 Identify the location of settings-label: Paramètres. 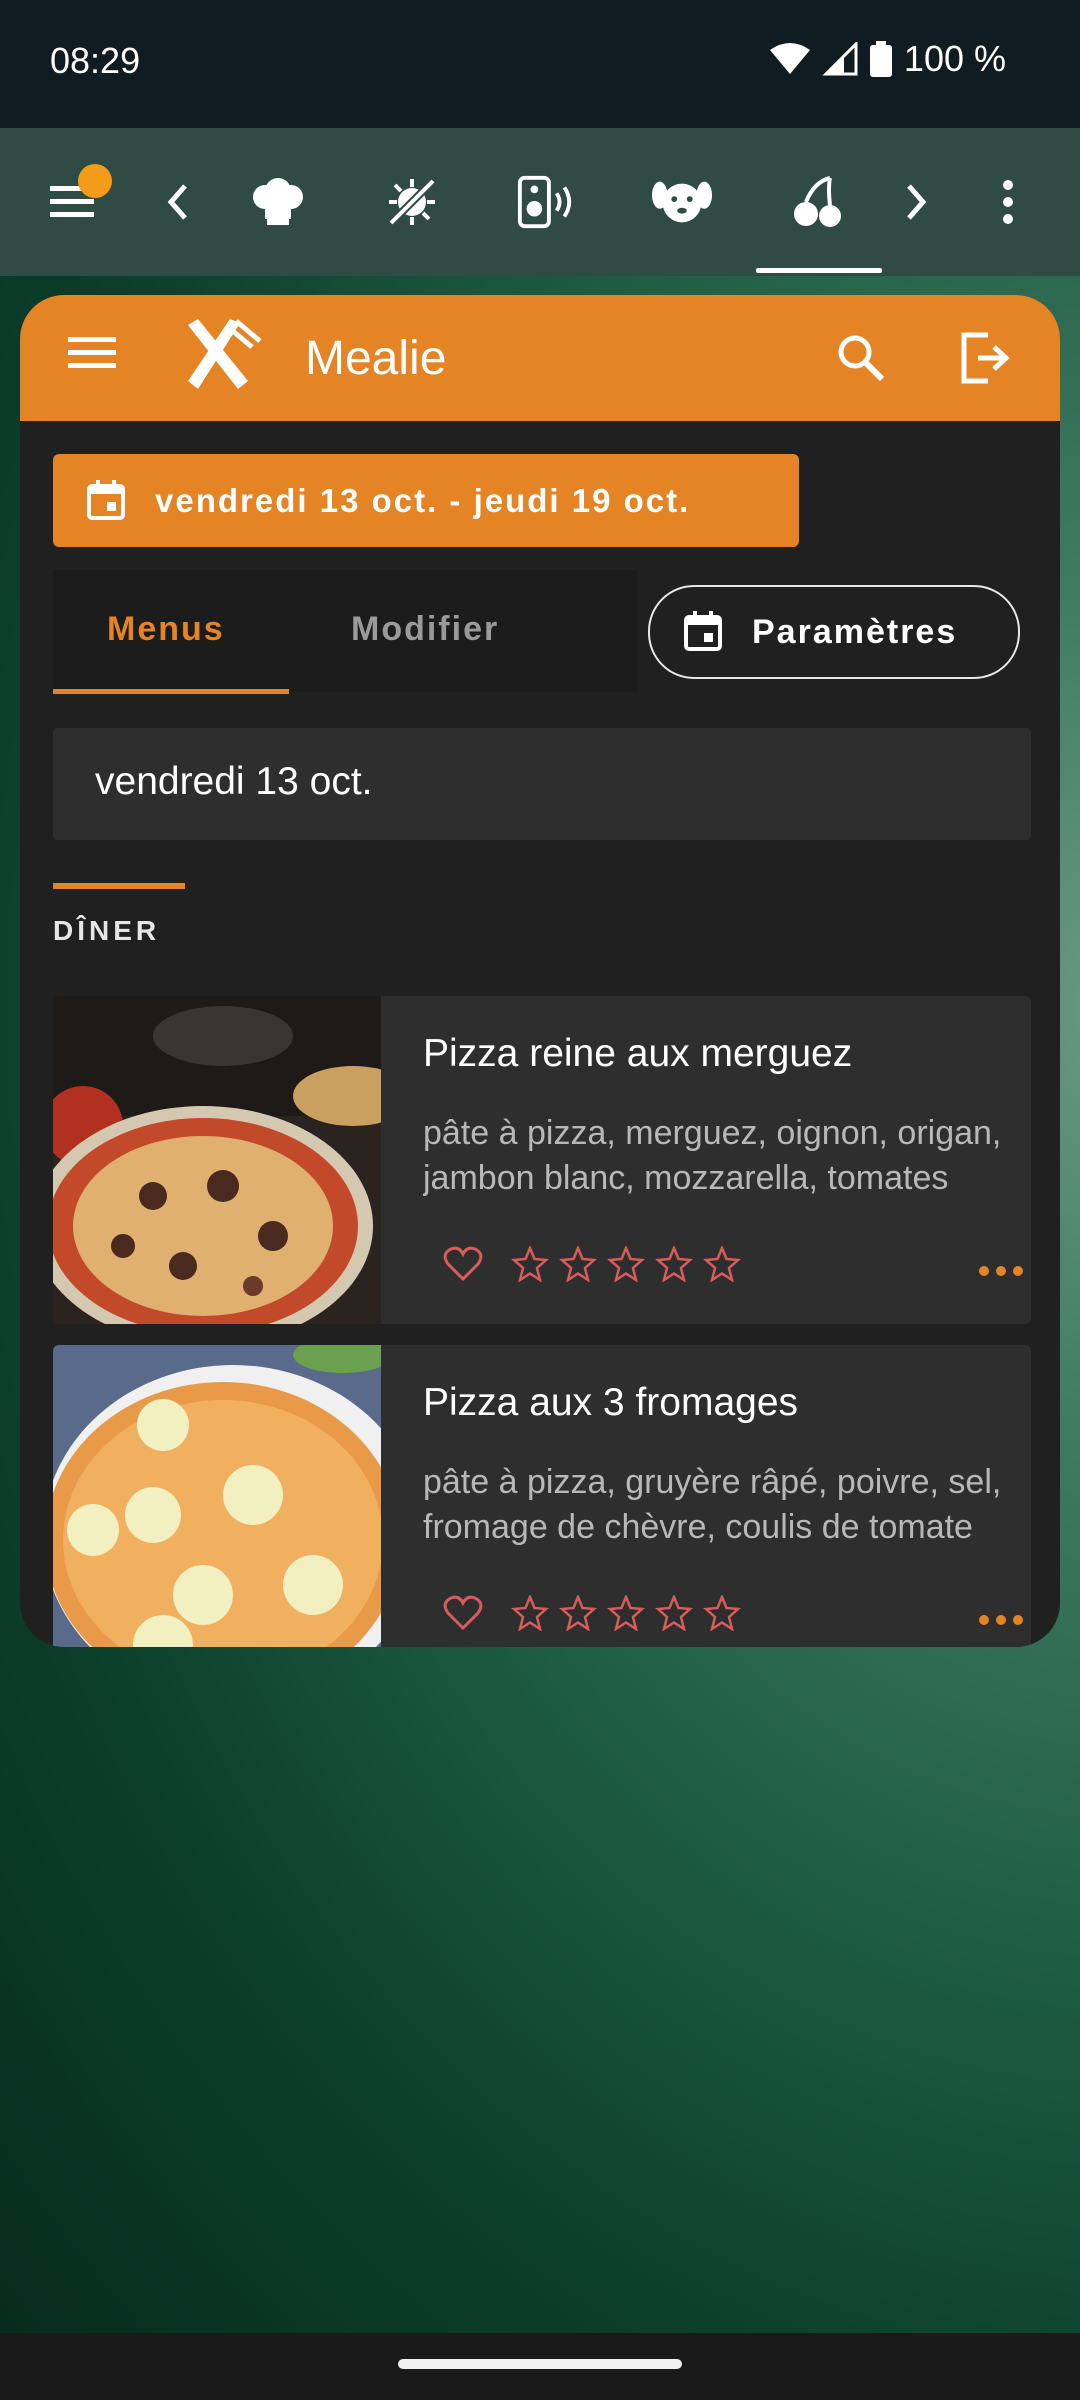
(855, 632).